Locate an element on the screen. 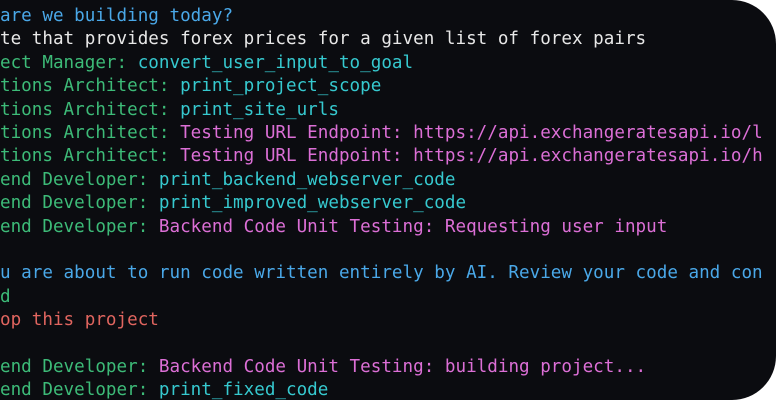 This screenshot has width=776, height=400. terminal-line: are we building today? is located at coordinates (116, 16).